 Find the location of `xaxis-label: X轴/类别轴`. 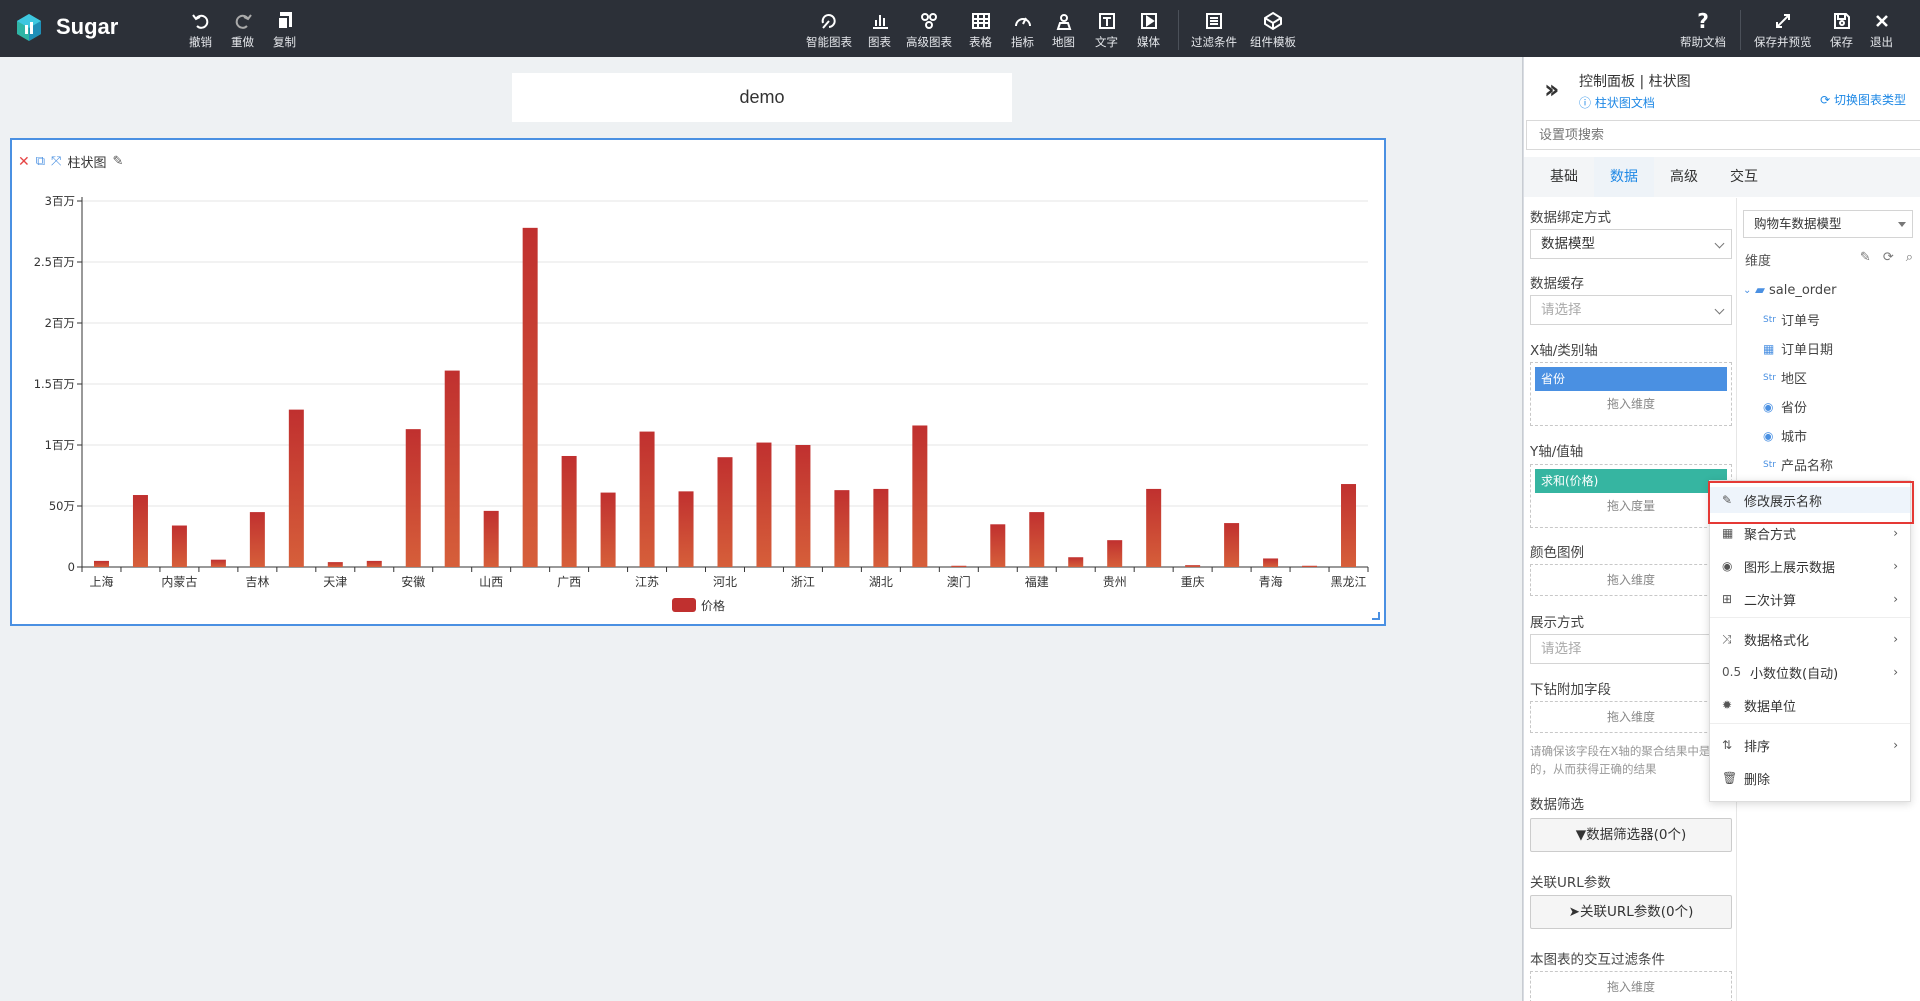

xaxis-label: X轴/类别轴 is located at coordinates (1564, 351).